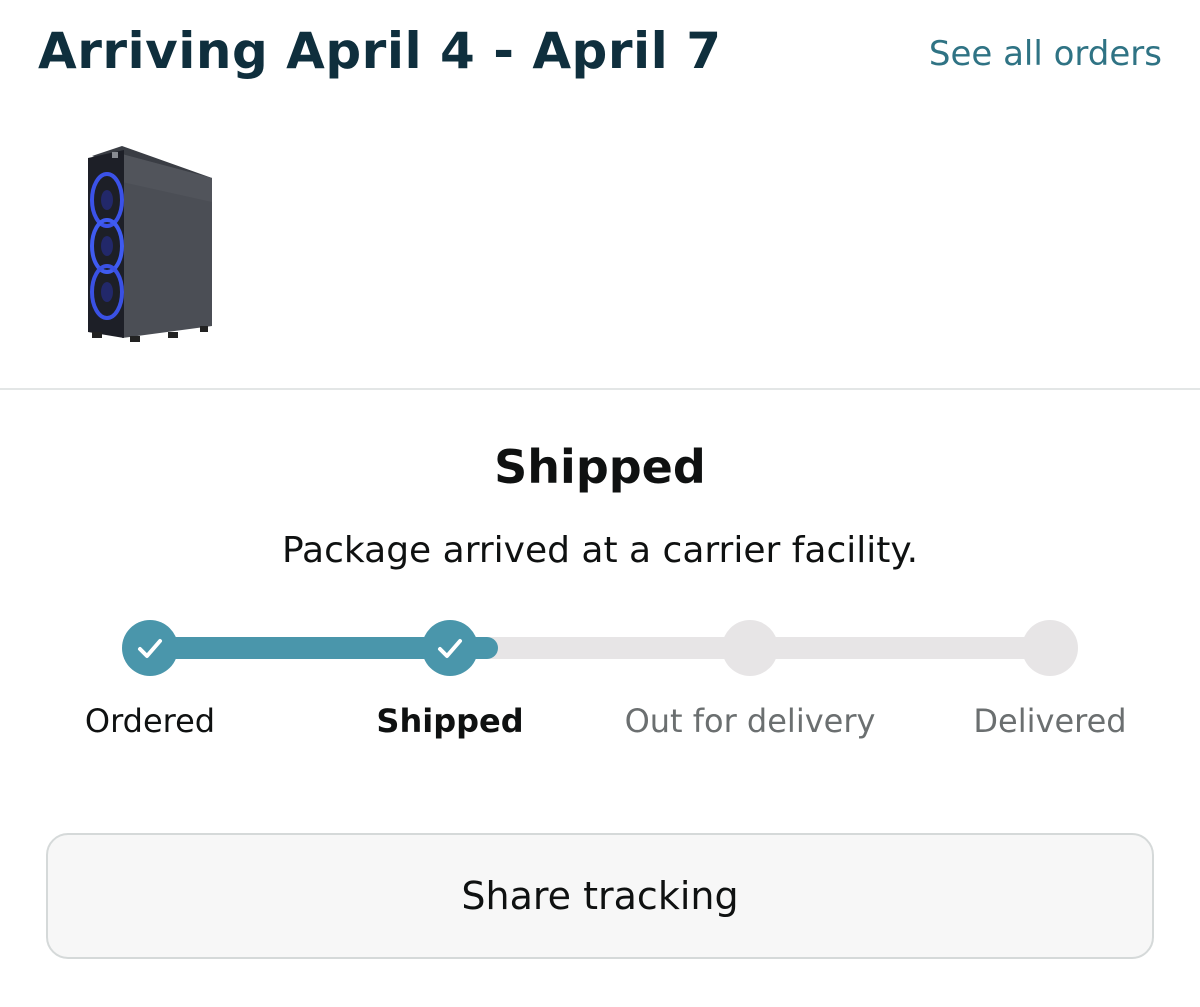 This screenshot has width=1200, height=1007. I want to click on product-image, so click(150, 245).